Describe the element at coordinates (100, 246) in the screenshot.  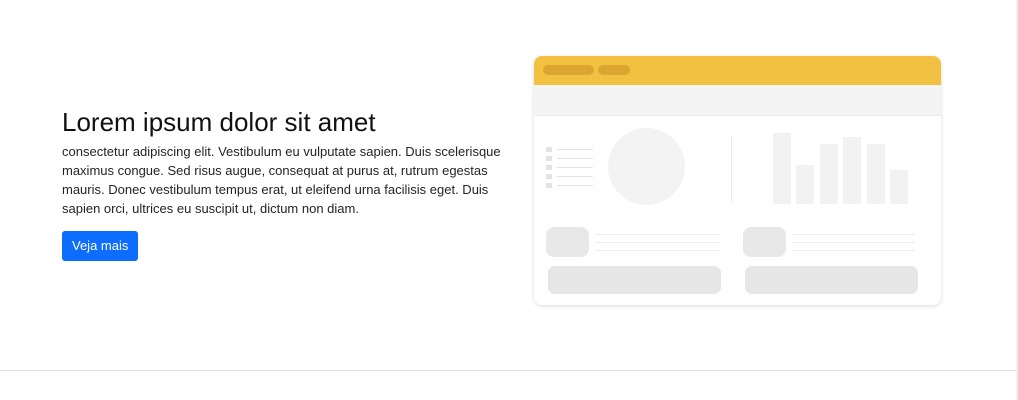
I see `veja-mais-button: Veja mais` at that location.